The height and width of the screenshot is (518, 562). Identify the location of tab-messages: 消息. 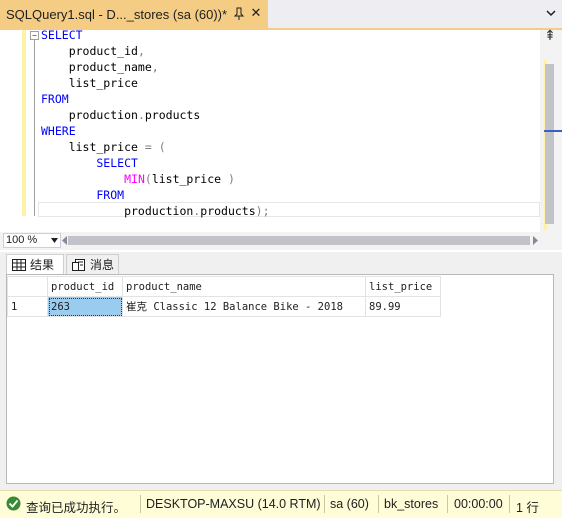
(92, 264).